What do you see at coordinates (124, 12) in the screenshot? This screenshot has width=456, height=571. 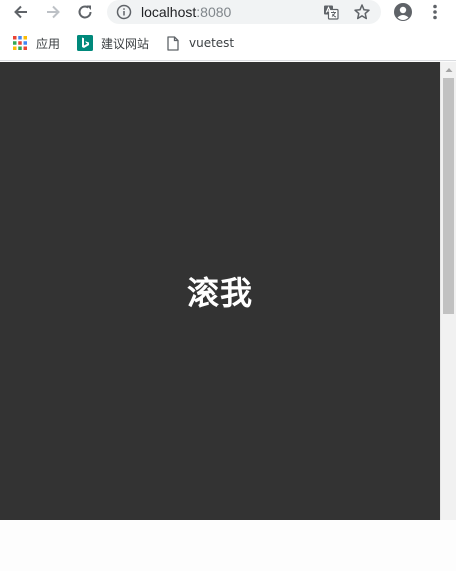 I see `info-icon` at bounding box center [124, 12].